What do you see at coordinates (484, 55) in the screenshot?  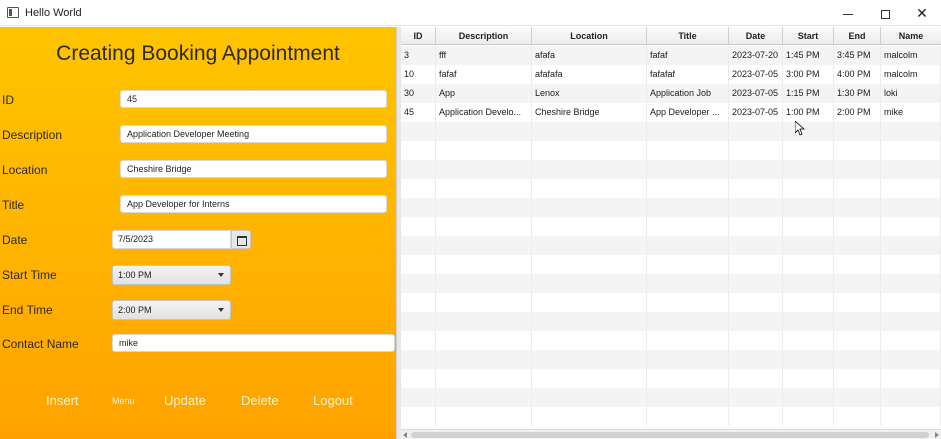 I see `cell-description: fff` at bounding box center [484, 55].